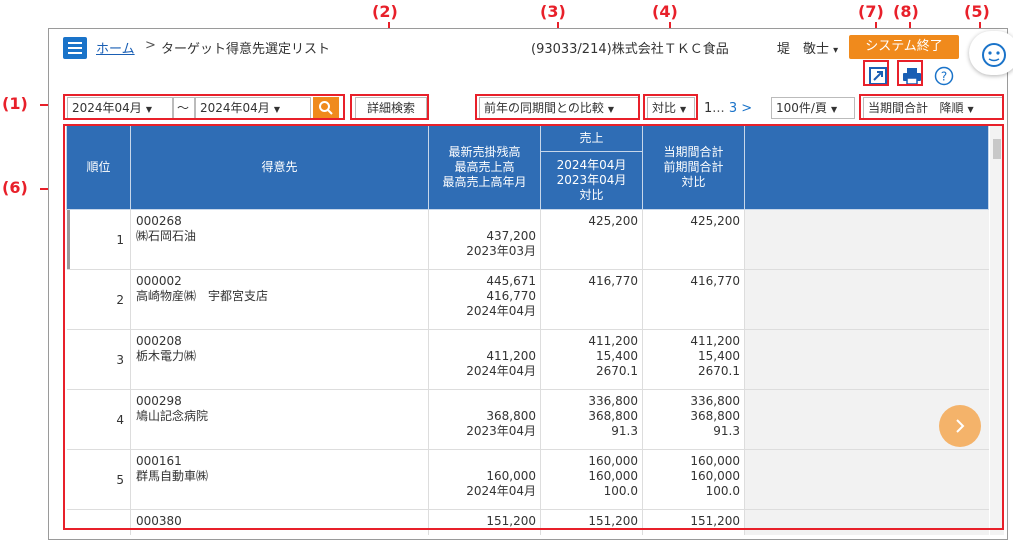  I want to click on customer-cell-line: 000208, so click(159, 341).